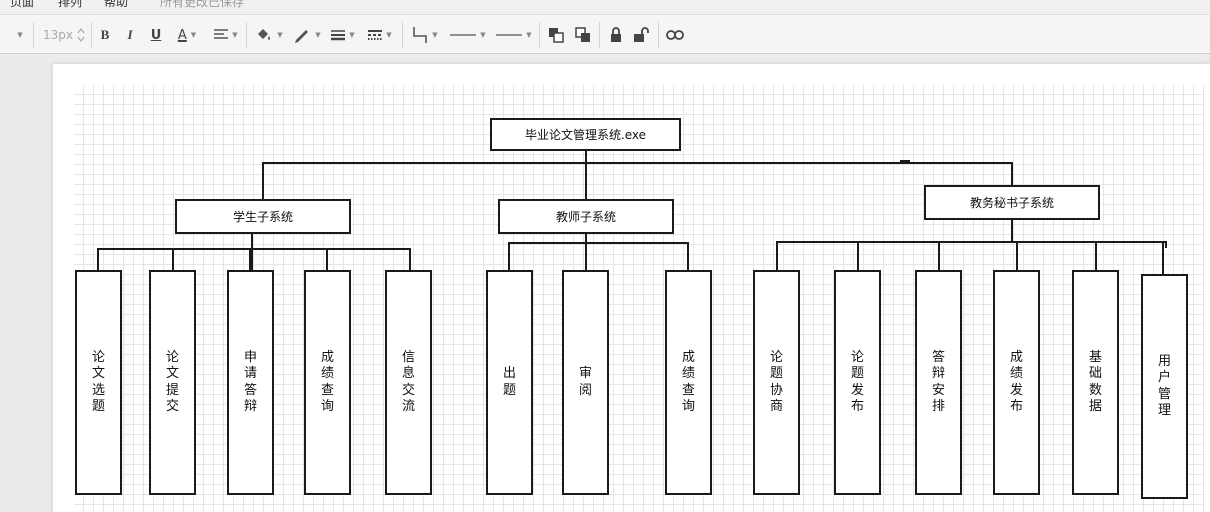 The image size is (1210, 512). I want to click on subsystem-secretary: 教务秘书子系统, so click(1012, 202).